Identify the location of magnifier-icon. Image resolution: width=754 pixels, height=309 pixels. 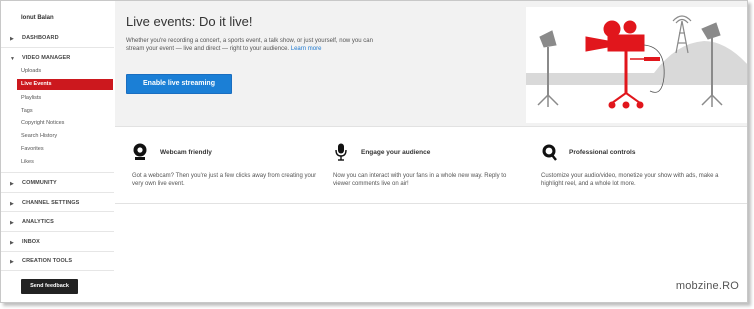
(549, 152).